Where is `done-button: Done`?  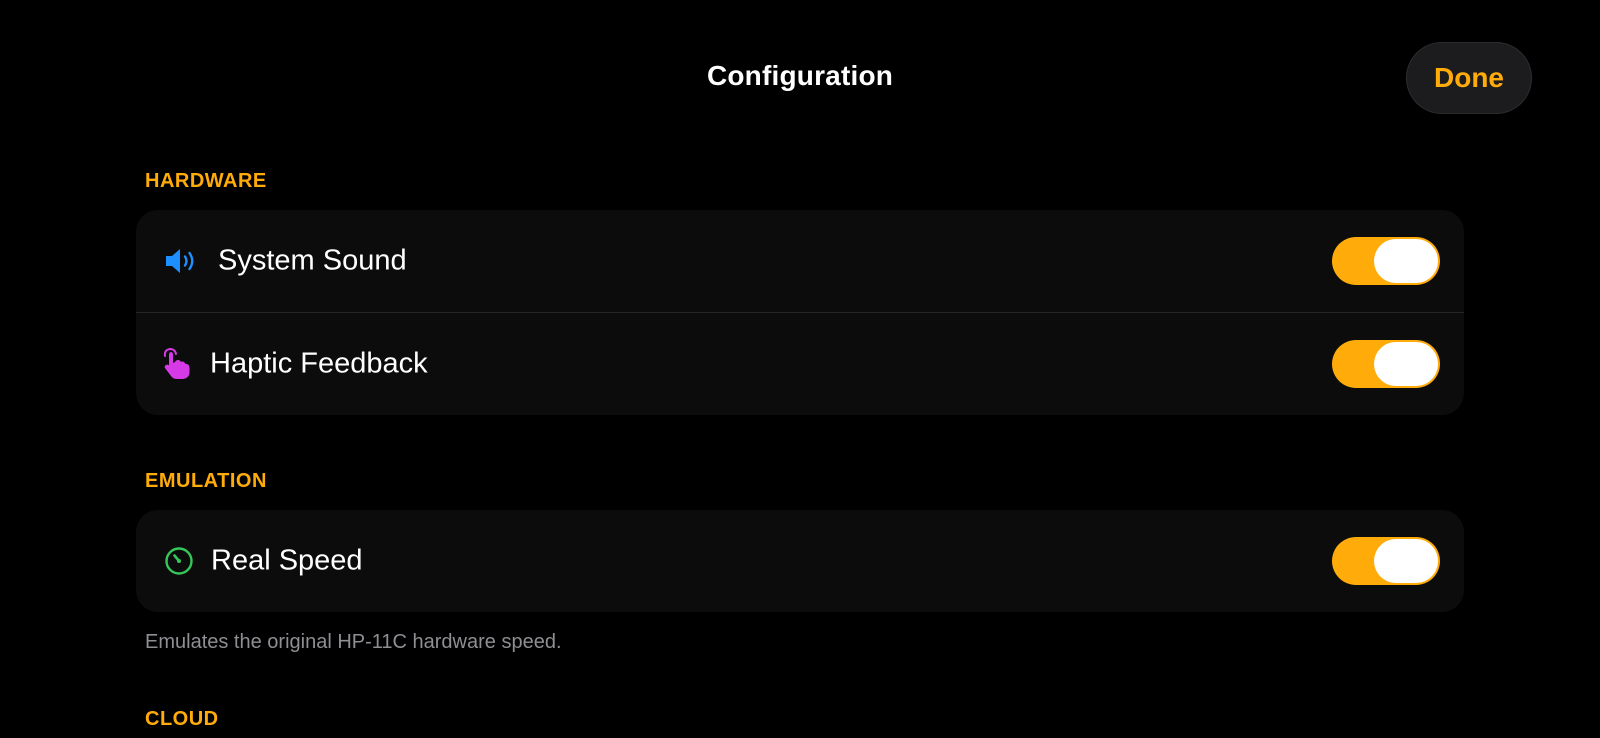 done-button: Done is located at coordinates (1469, 78).